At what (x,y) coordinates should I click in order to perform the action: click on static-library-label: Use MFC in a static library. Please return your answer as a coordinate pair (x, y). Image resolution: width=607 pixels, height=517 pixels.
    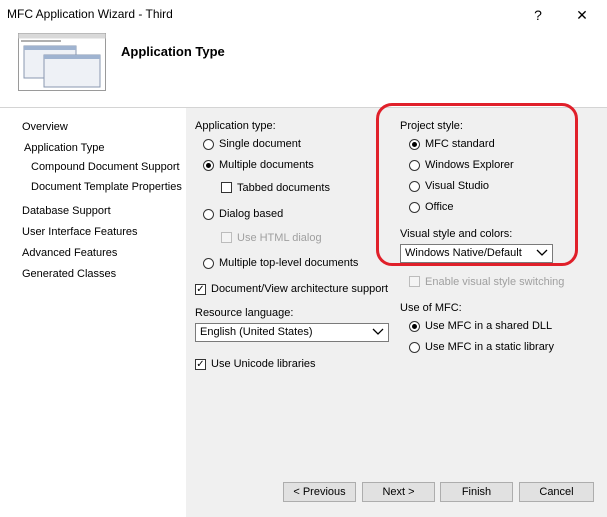
    Looking at the image, I should click on (489, 347).